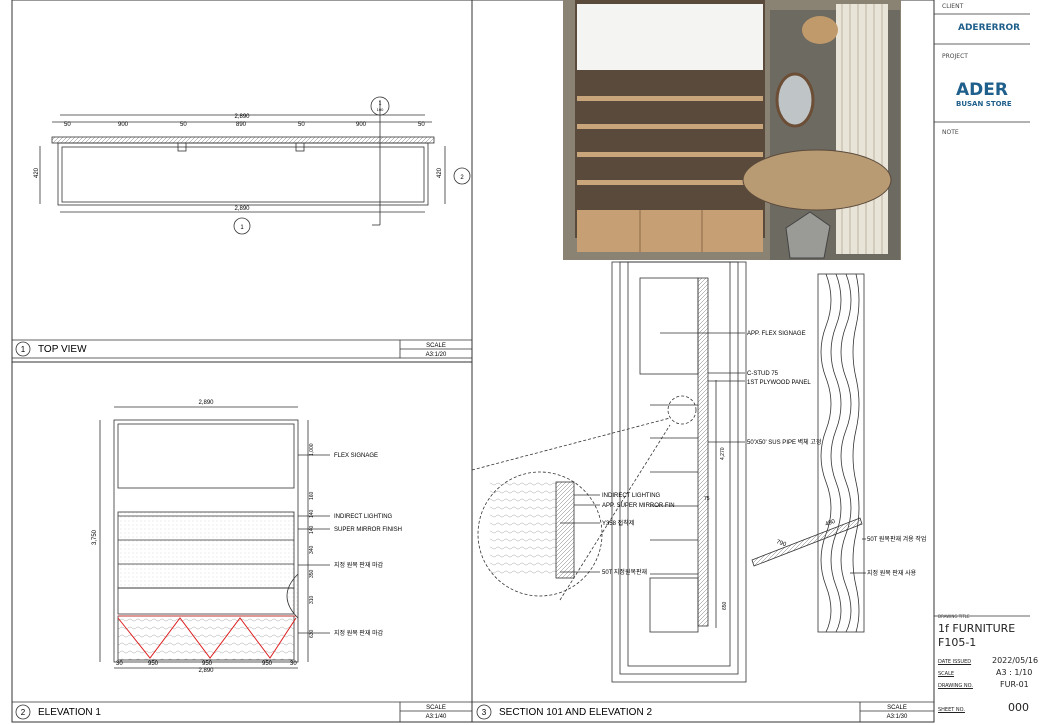  Describe the element at coordinates (312, 633) in the screenshot. I see `elev1-dim-8: 630` at that location.